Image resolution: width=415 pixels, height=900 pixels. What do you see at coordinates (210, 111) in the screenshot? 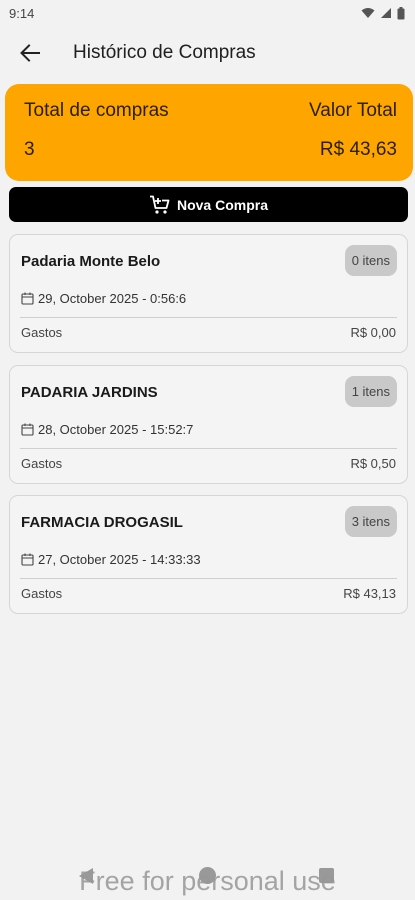
I see `summary-labels: Total de compras Valor Total` at bounding box center [210, 111].